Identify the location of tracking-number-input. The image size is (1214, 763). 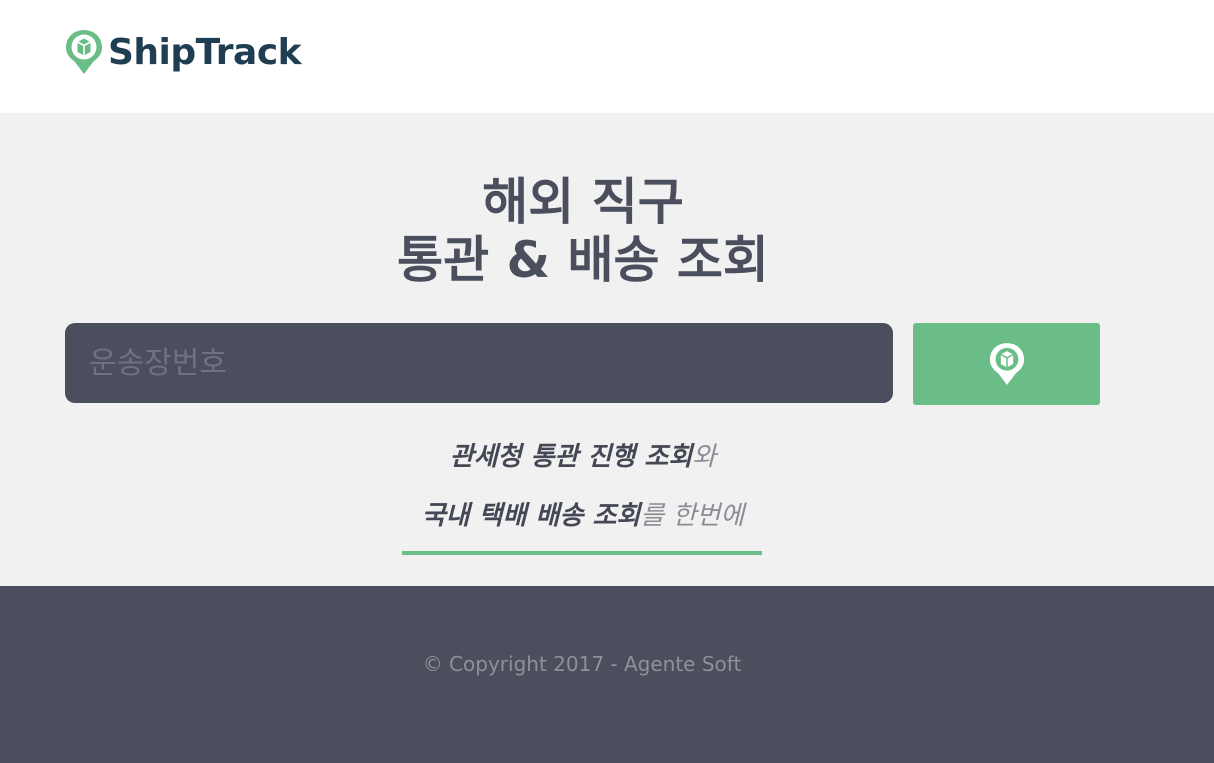
(479, 363).